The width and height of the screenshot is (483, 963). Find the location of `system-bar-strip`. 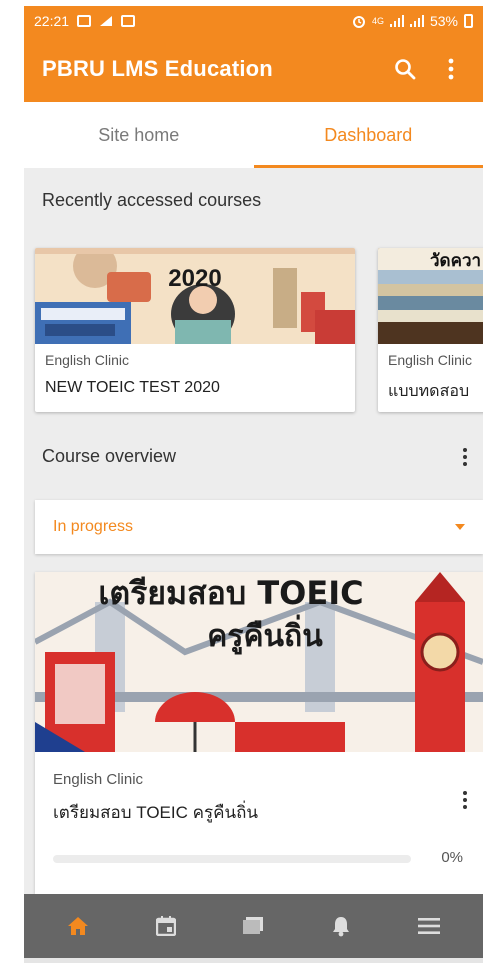

system-bar-strip is located at coordinates (253, 960).